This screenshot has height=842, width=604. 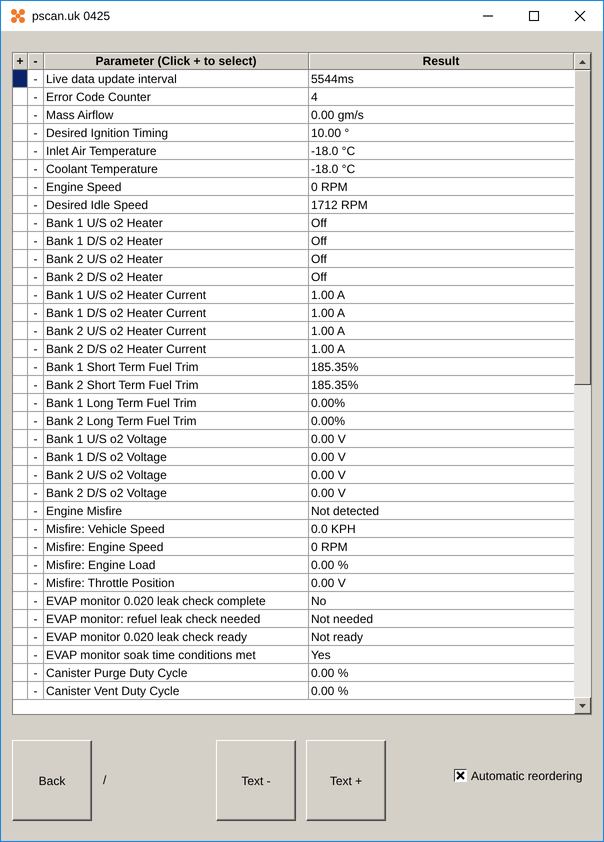 I want to click on result-cell-text: 1712 RPM, so click(x=339, y=204).